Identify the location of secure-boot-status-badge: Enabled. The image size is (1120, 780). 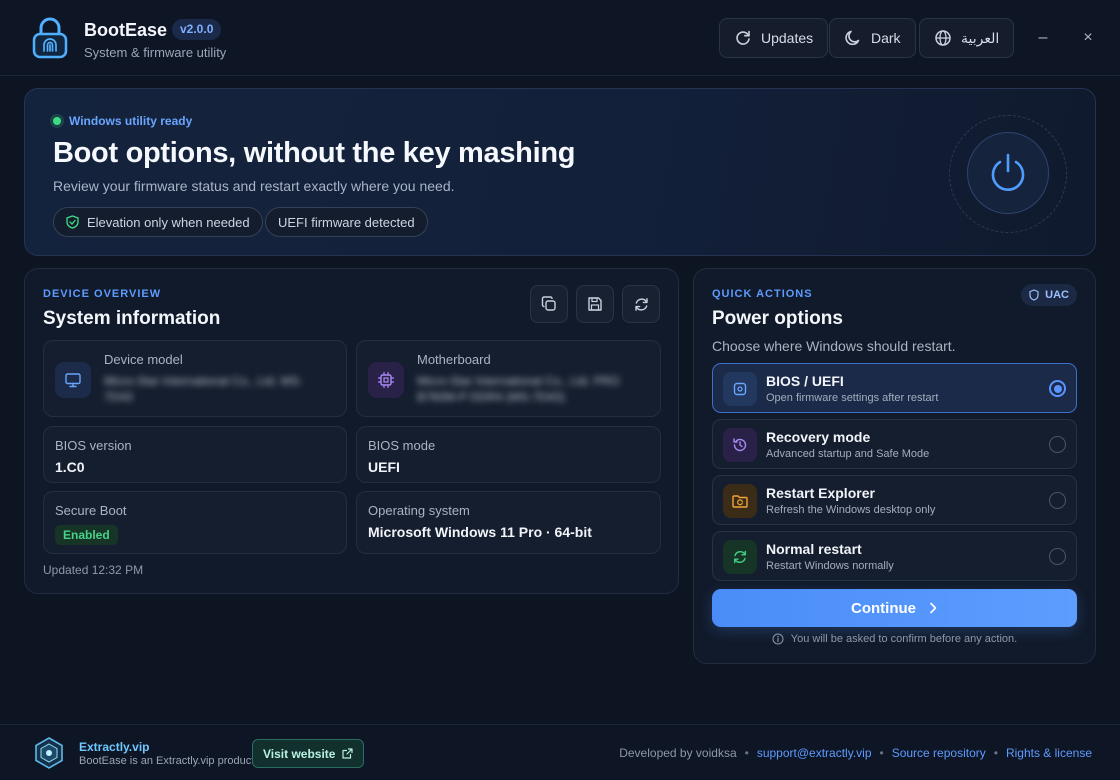
(86, 535).